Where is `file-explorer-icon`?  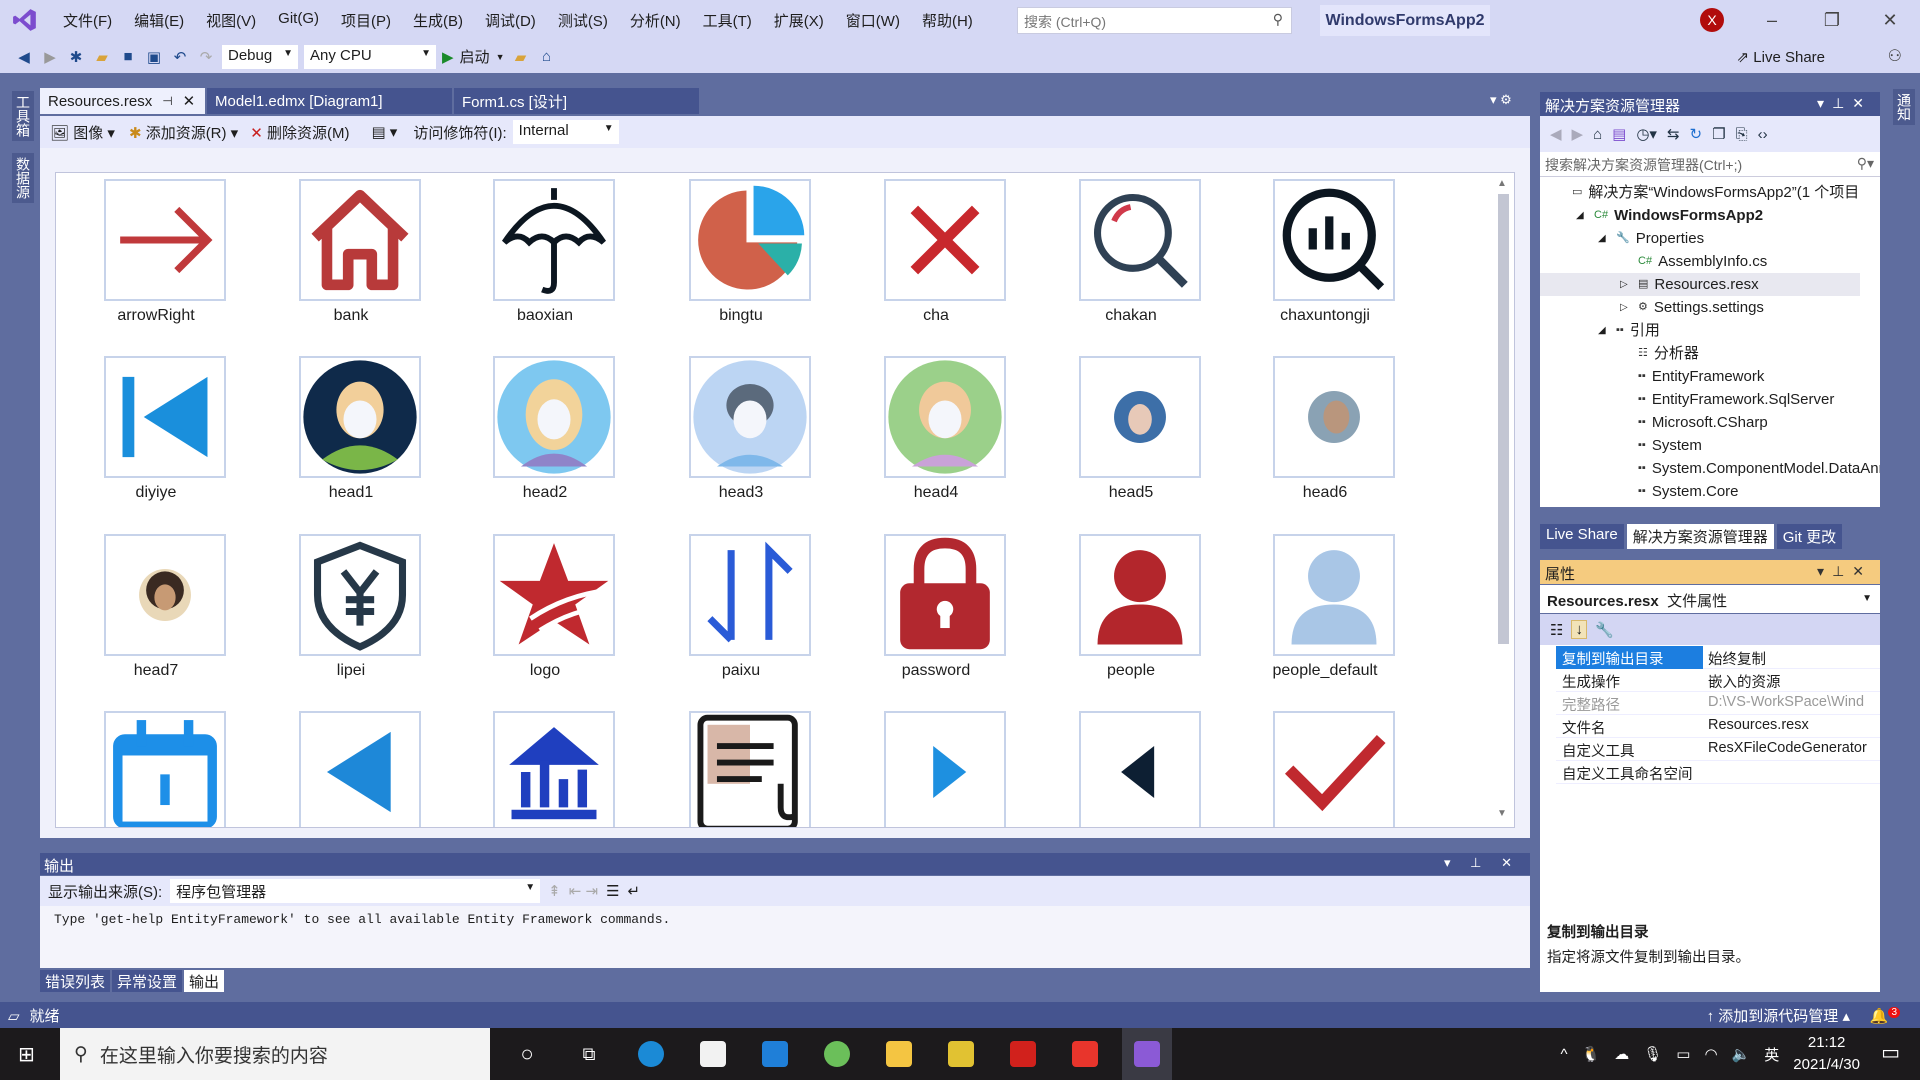
file-explorer-icon is located at coordinates (899, 1054).